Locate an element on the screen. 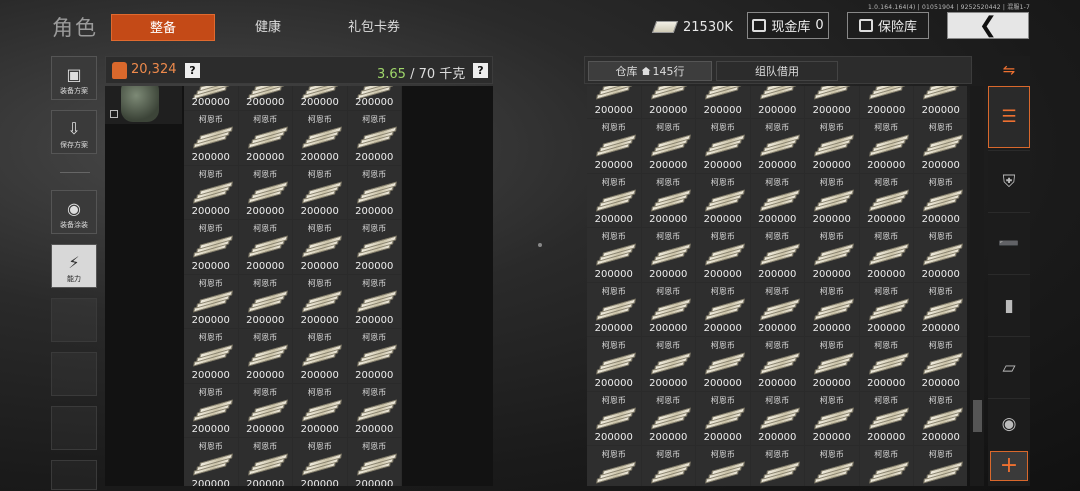  tab-team-borrow: 组队借用 is located at coordinates (777, 71).